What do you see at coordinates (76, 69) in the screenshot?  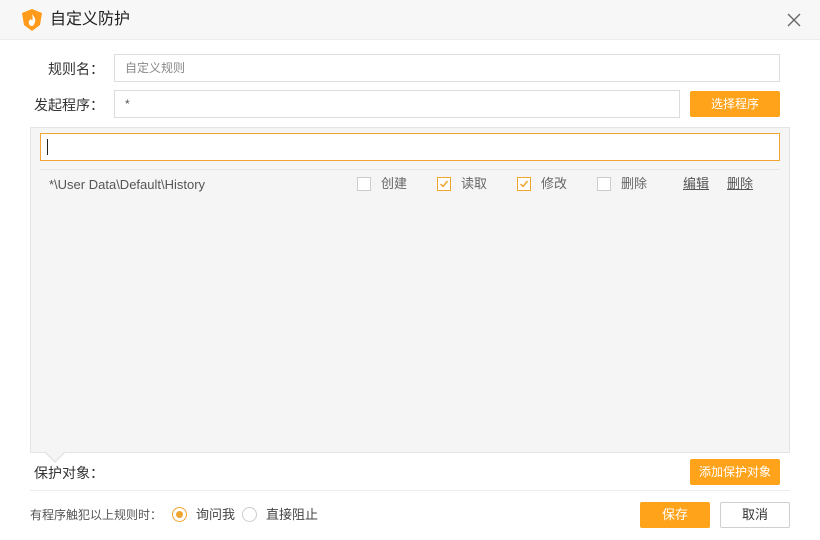 I see `rule-name-label: 规则名：` at bounding box center [76, 69].